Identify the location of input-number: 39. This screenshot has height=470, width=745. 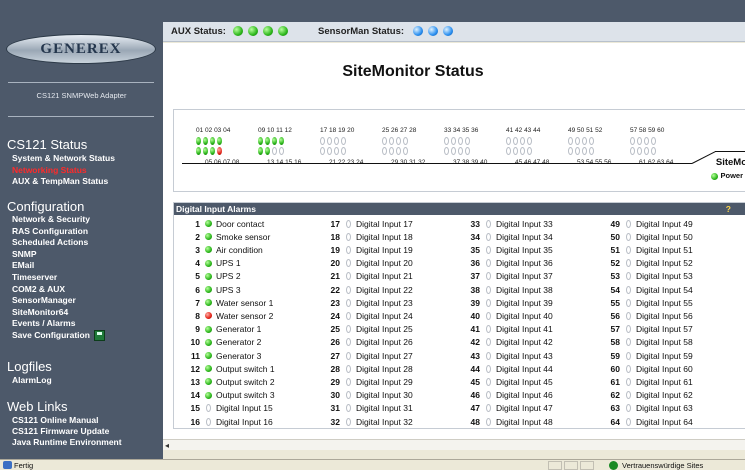
(475, 302).